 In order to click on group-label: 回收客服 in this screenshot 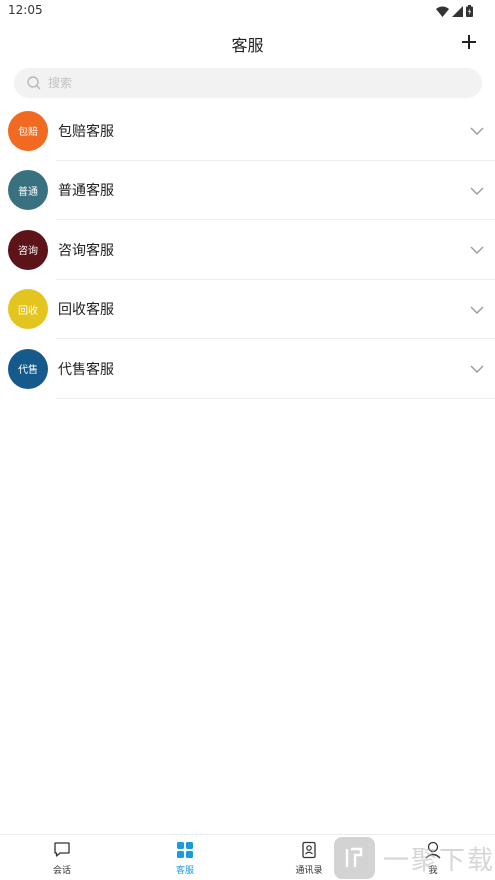, I will do `click(86, 310)`.